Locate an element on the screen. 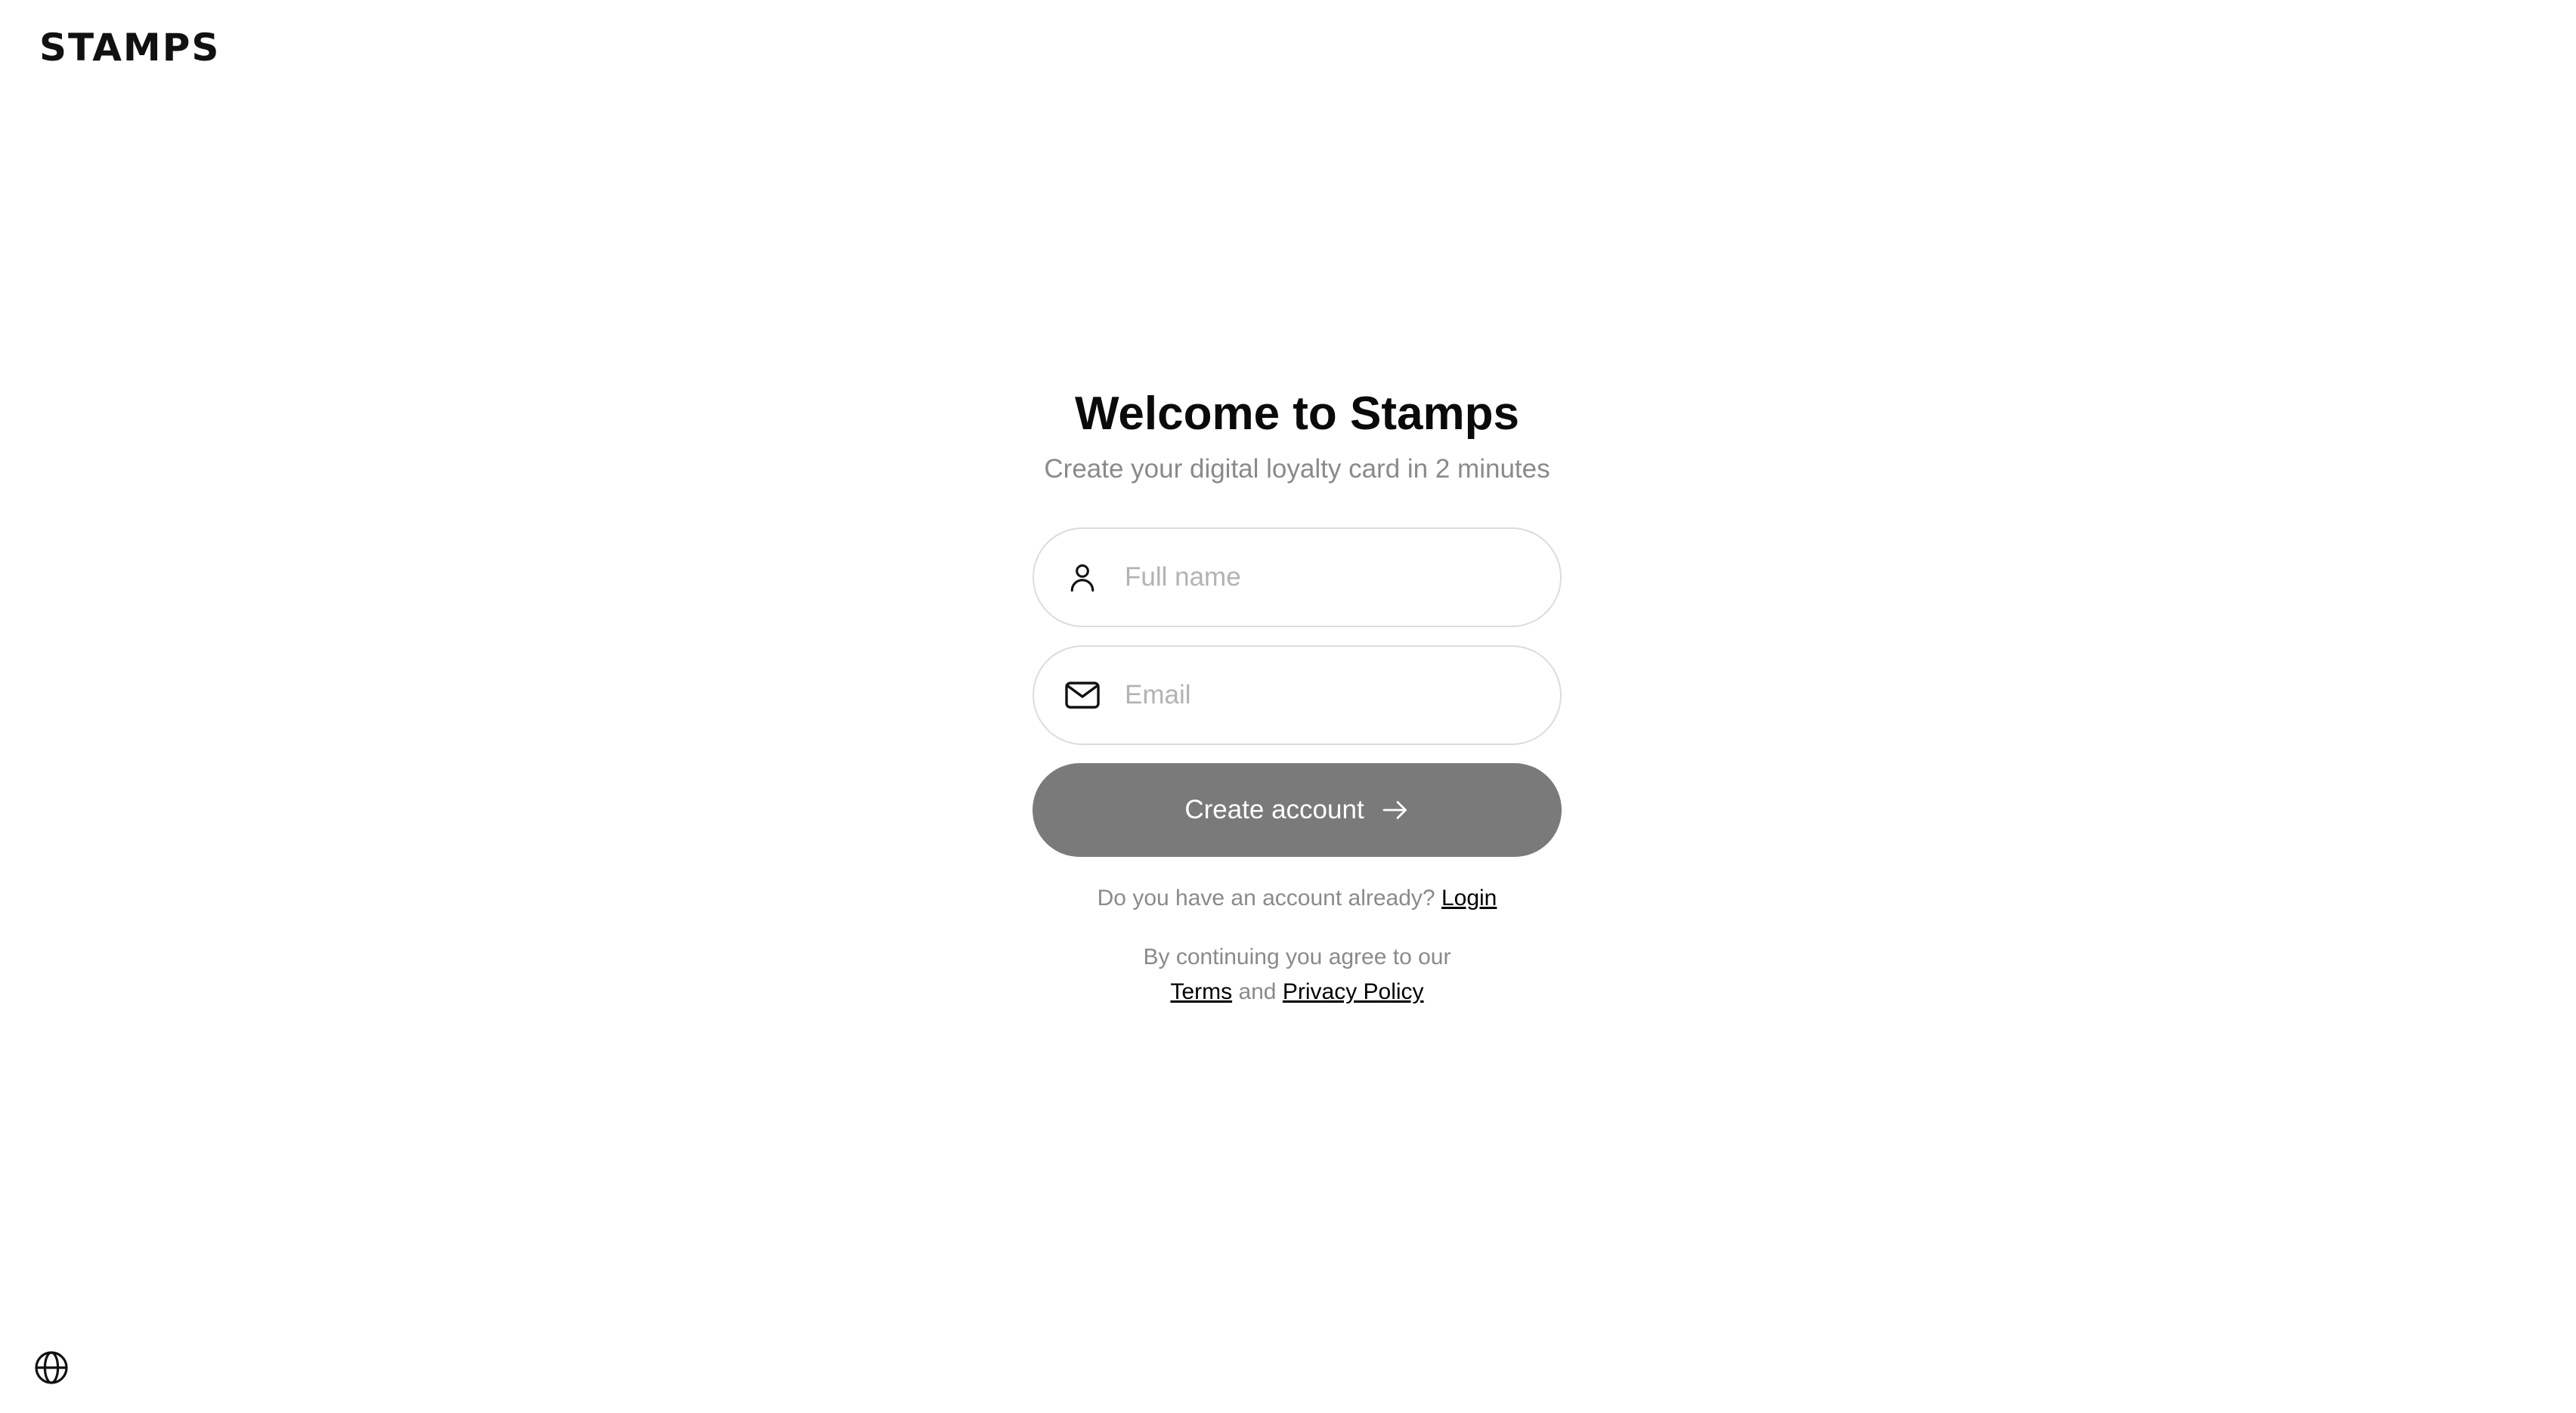  stamps-logo: STAMPS is located at coordinates (129, 47).